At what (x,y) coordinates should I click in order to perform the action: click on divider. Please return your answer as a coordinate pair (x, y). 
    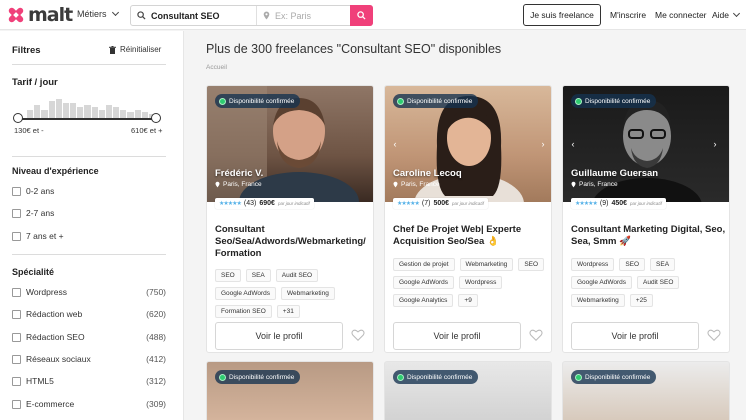
    Looking at the image, I should click on (89, 254).